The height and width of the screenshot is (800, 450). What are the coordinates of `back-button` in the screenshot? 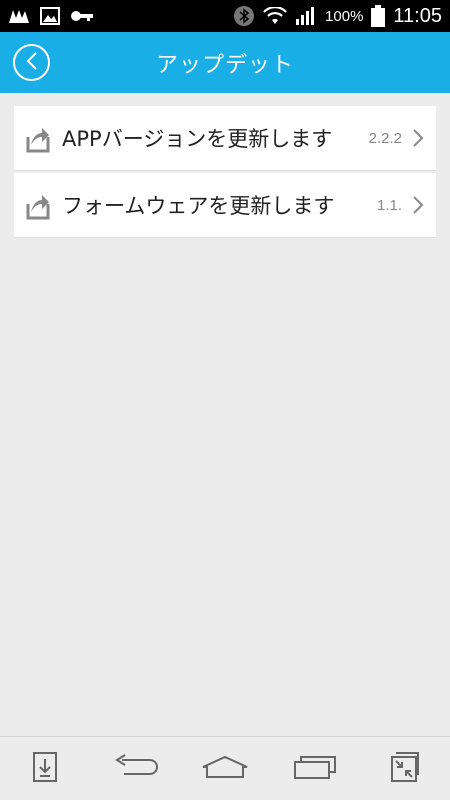 It's located at (31, 62).